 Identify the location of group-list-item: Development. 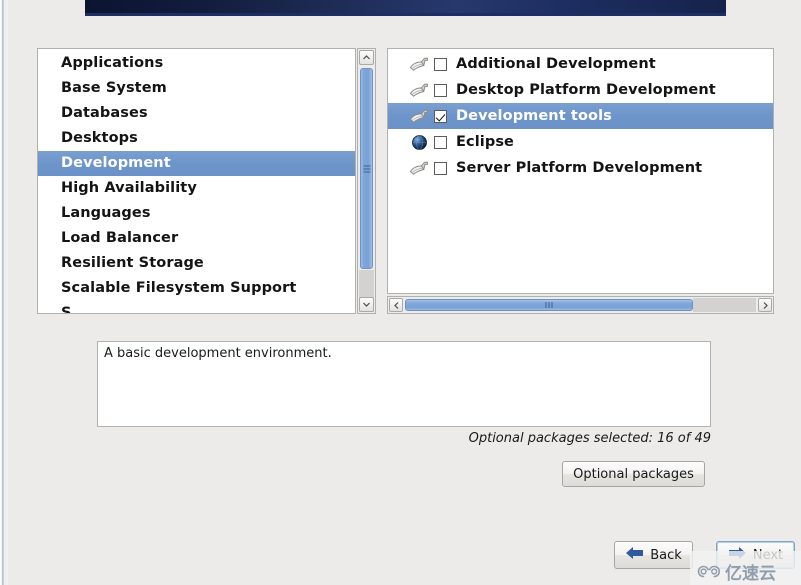
(196, 163).